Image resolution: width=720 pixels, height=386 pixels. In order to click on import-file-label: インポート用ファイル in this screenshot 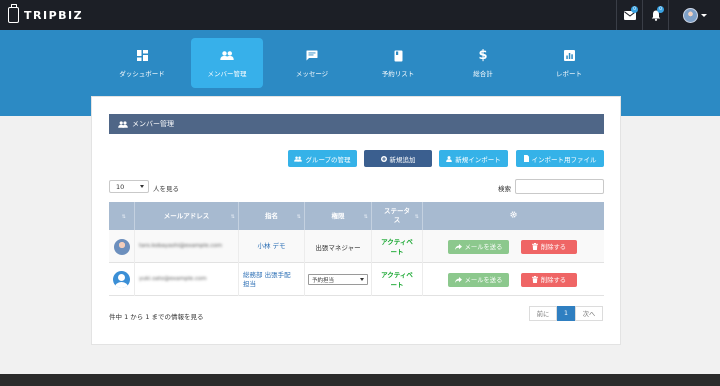, I will do `click(564, 159)`.